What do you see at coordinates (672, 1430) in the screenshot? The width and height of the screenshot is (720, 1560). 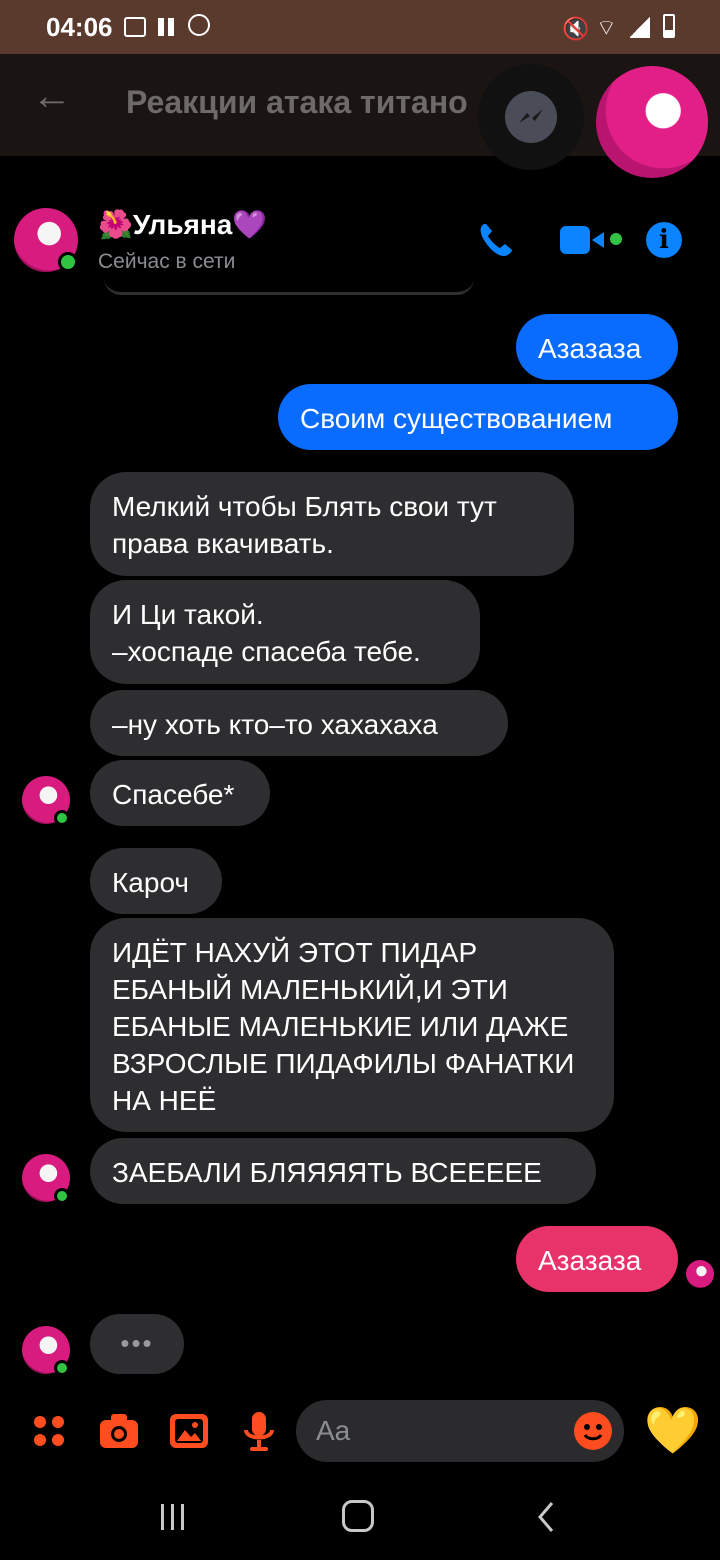 I see `like-heart-button: 💛` at bounding box center [672, 1430].